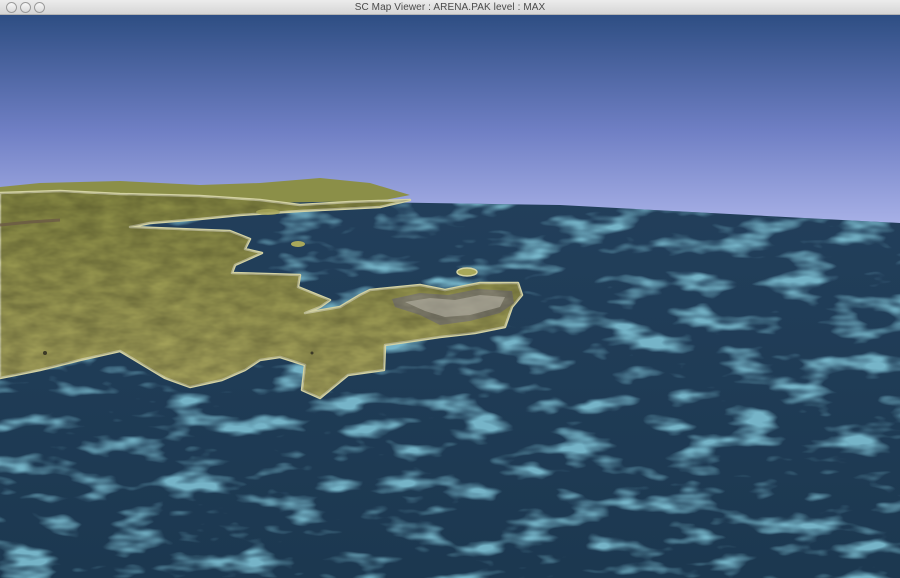 The image size is (900, 578). I want to click on window-title: SC Map Viewer : ARENA.PAK level : MAX, so click(450, 7).